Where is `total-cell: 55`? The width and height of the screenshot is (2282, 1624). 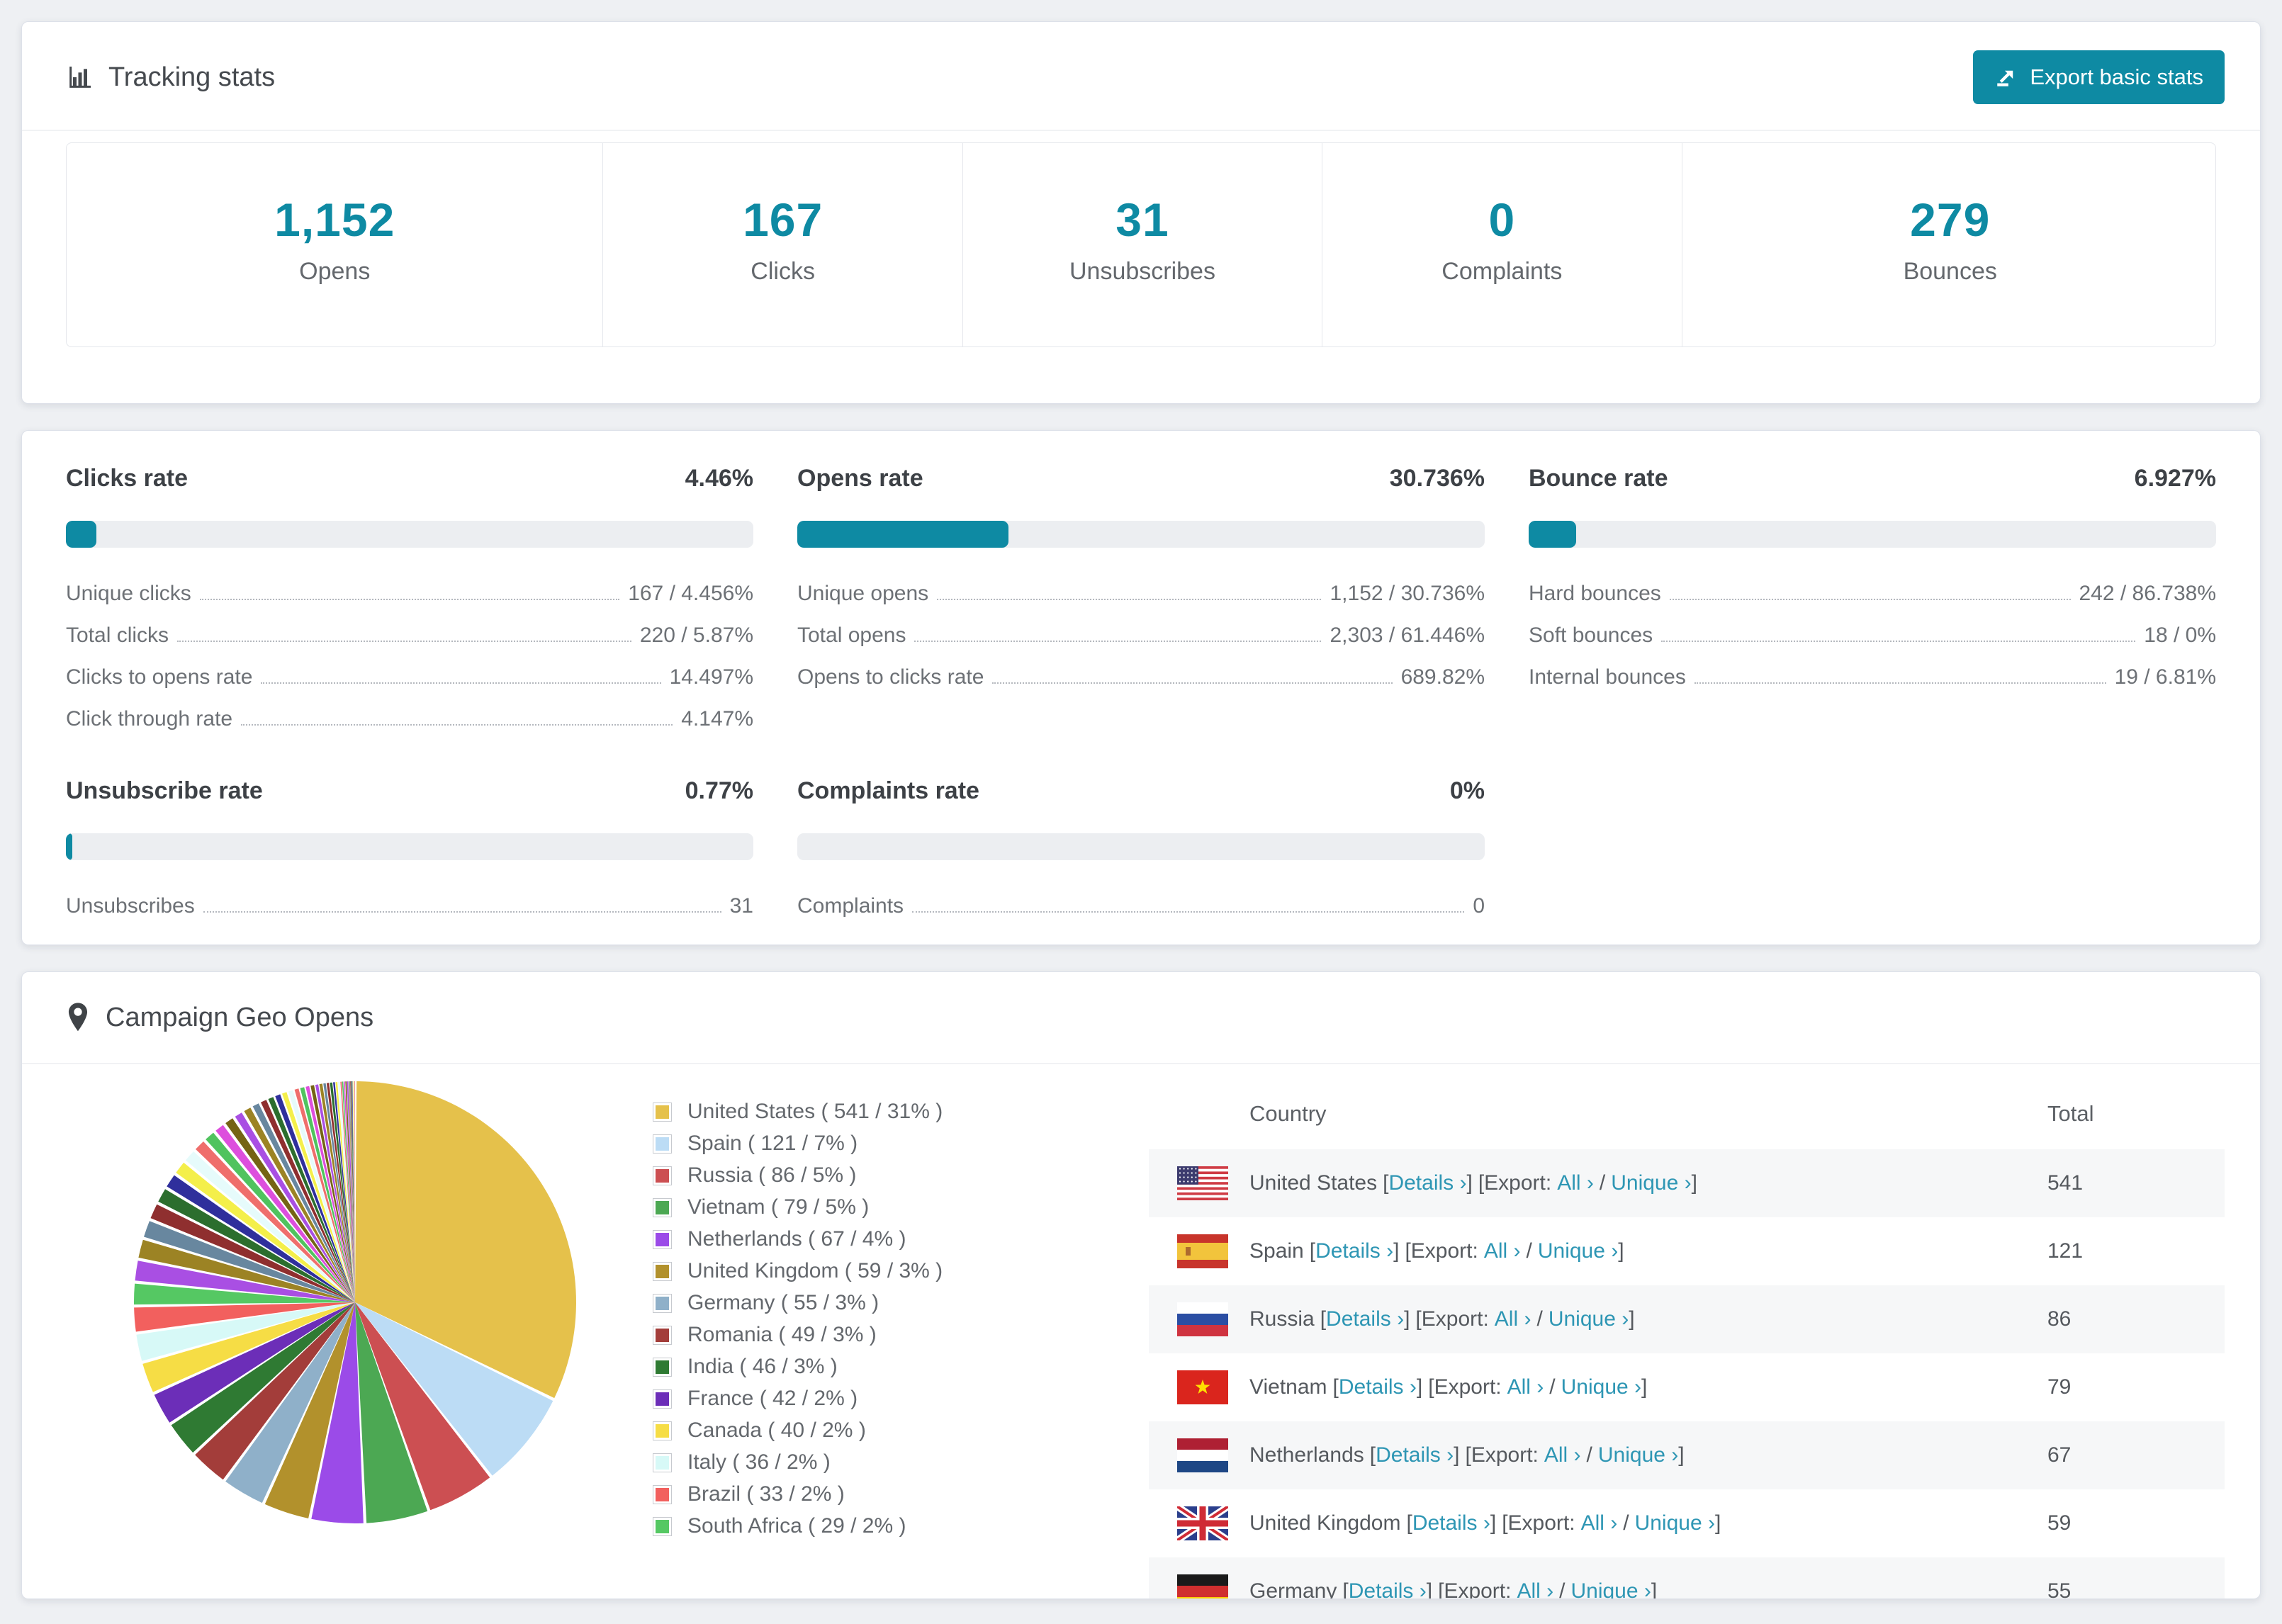 total-cell: 55 is located at coordinates (2059, 1589).